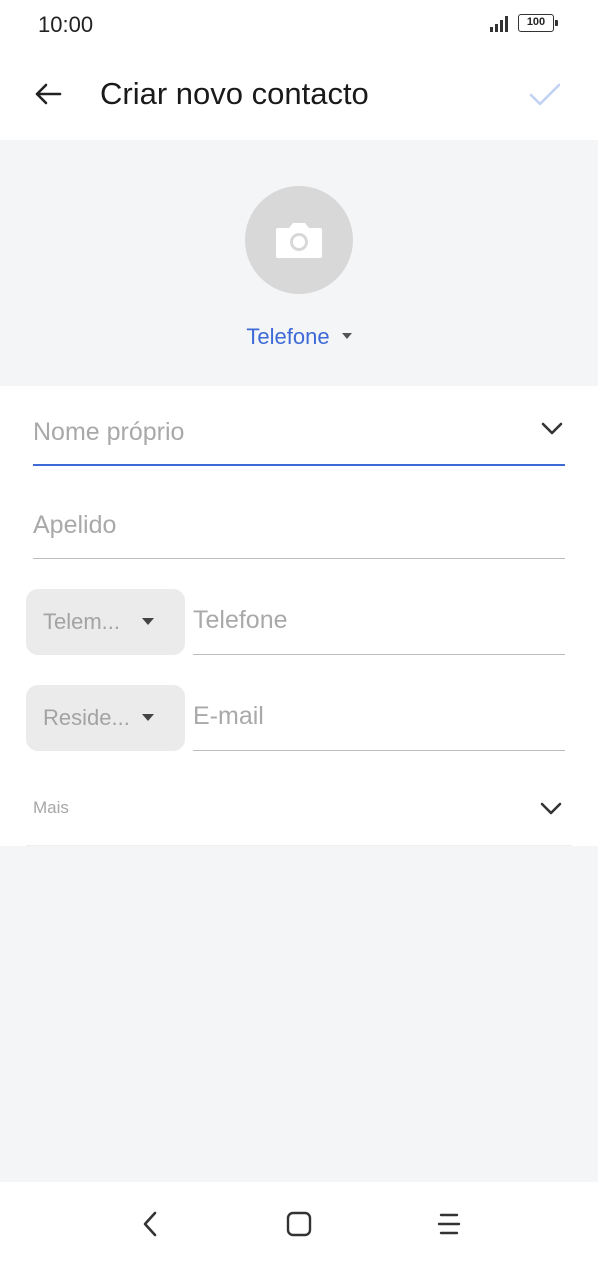 The image size is (598, 1262). Describe the element at coordinates (299, 525) in the screenshot. I see `last-name-input` at that location.